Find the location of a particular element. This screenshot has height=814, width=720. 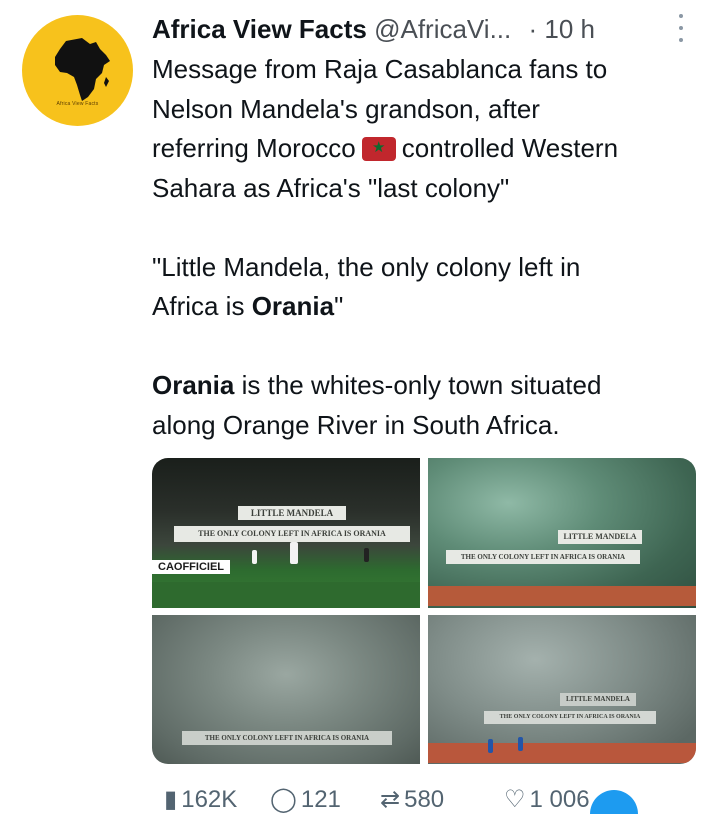

text-line: referring Morocco controlled Western is located at coordinates (432, 149).